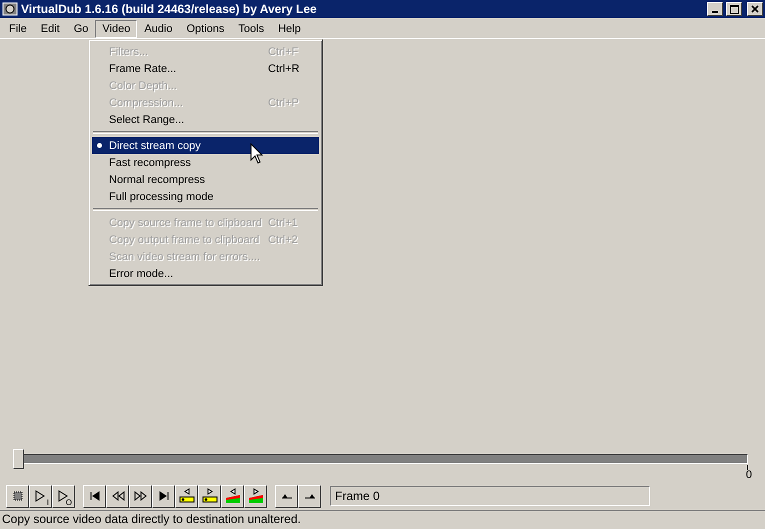  I want to click on position-slider, so click(381, 459).